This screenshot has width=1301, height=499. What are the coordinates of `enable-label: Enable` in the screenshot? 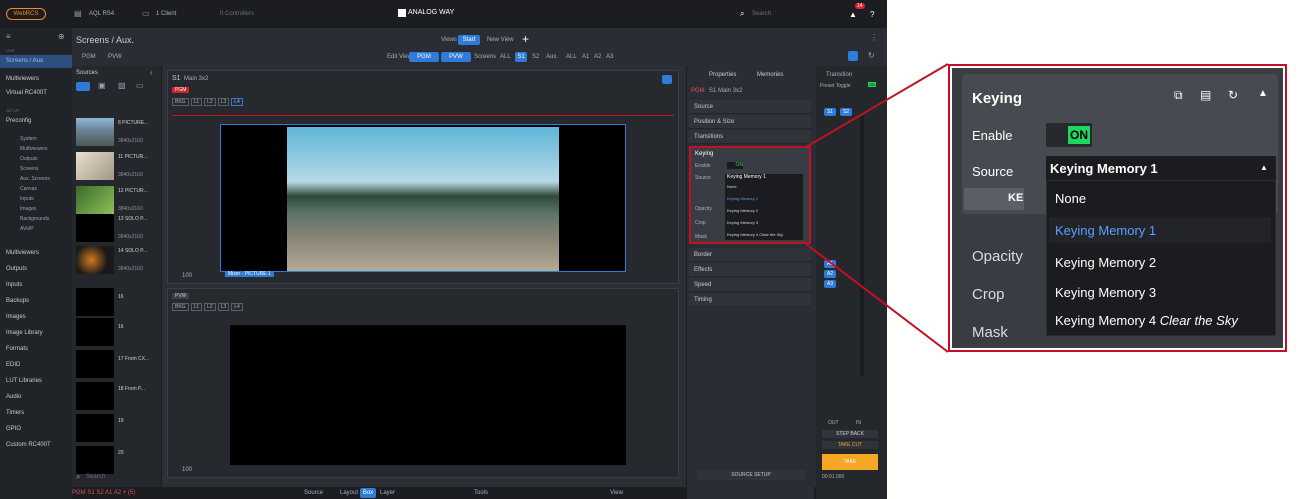 It's located at (992, 135).